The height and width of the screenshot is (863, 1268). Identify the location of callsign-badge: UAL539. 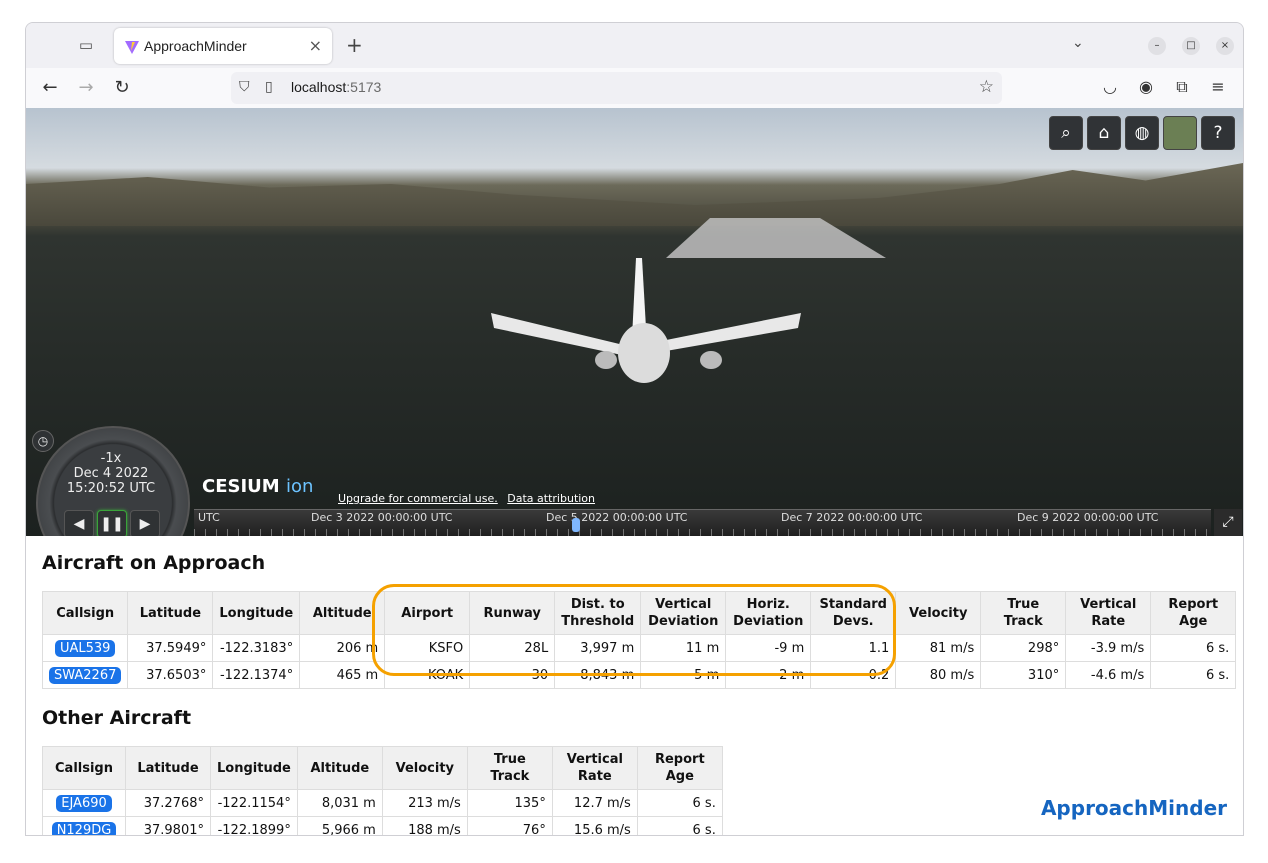
(85, 648).